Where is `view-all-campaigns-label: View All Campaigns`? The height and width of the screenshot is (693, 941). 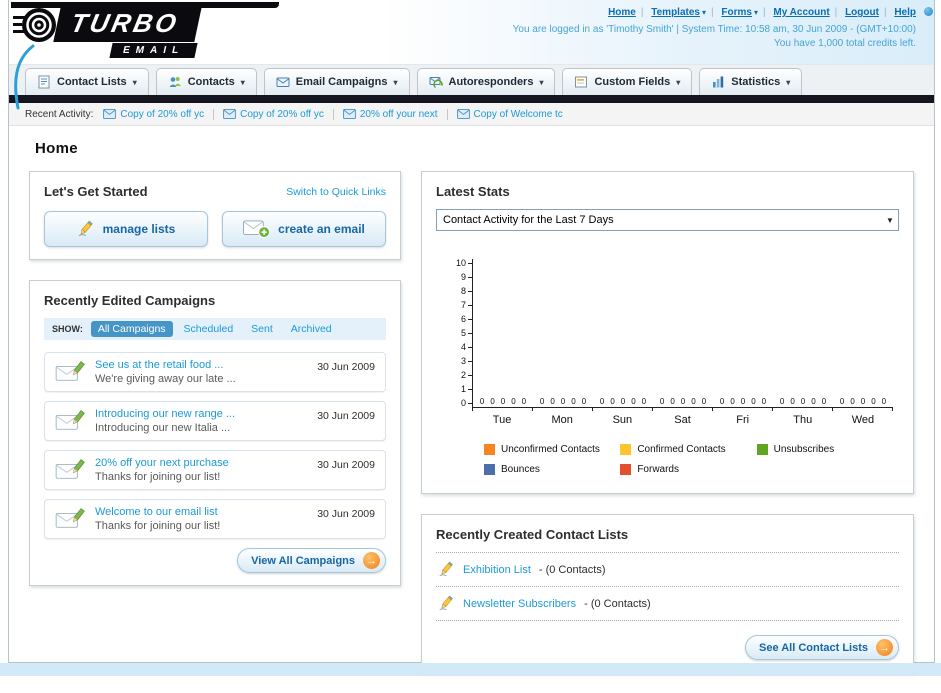 view-all-campaigns-label: View All Campaigns is located at coordinates (303, 560).